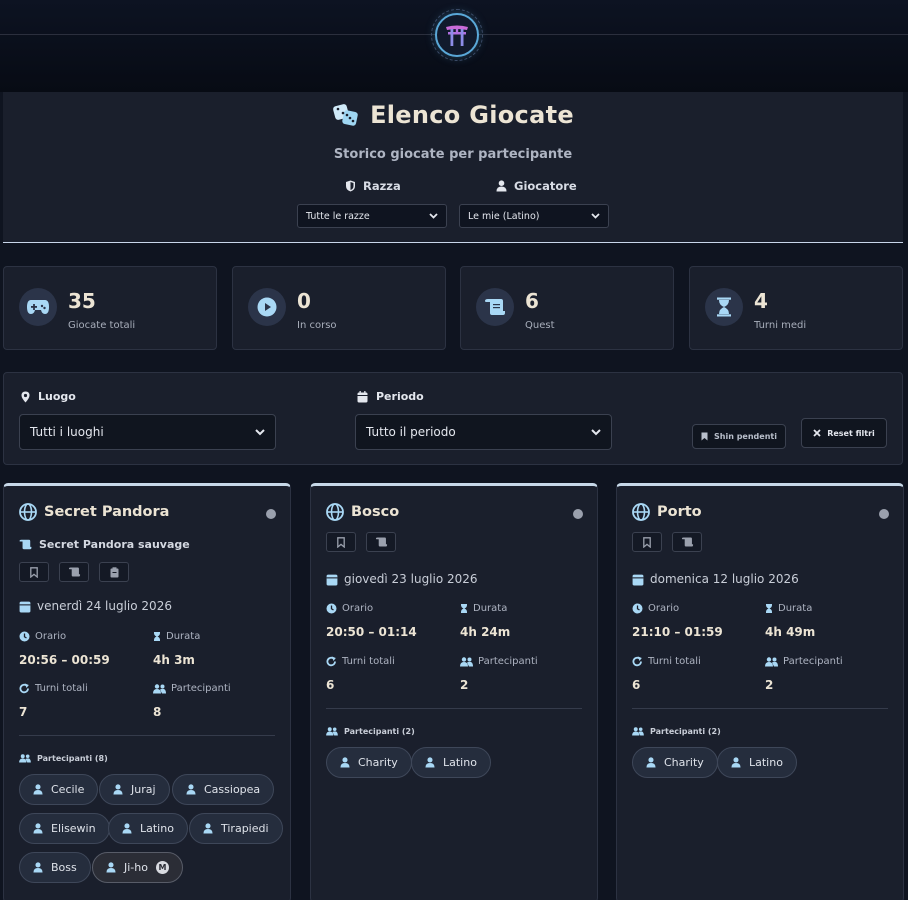 This screenshot has width=908, height=900. I want to click on participant-chip-master: Ji-ho M, so click(137, 867).